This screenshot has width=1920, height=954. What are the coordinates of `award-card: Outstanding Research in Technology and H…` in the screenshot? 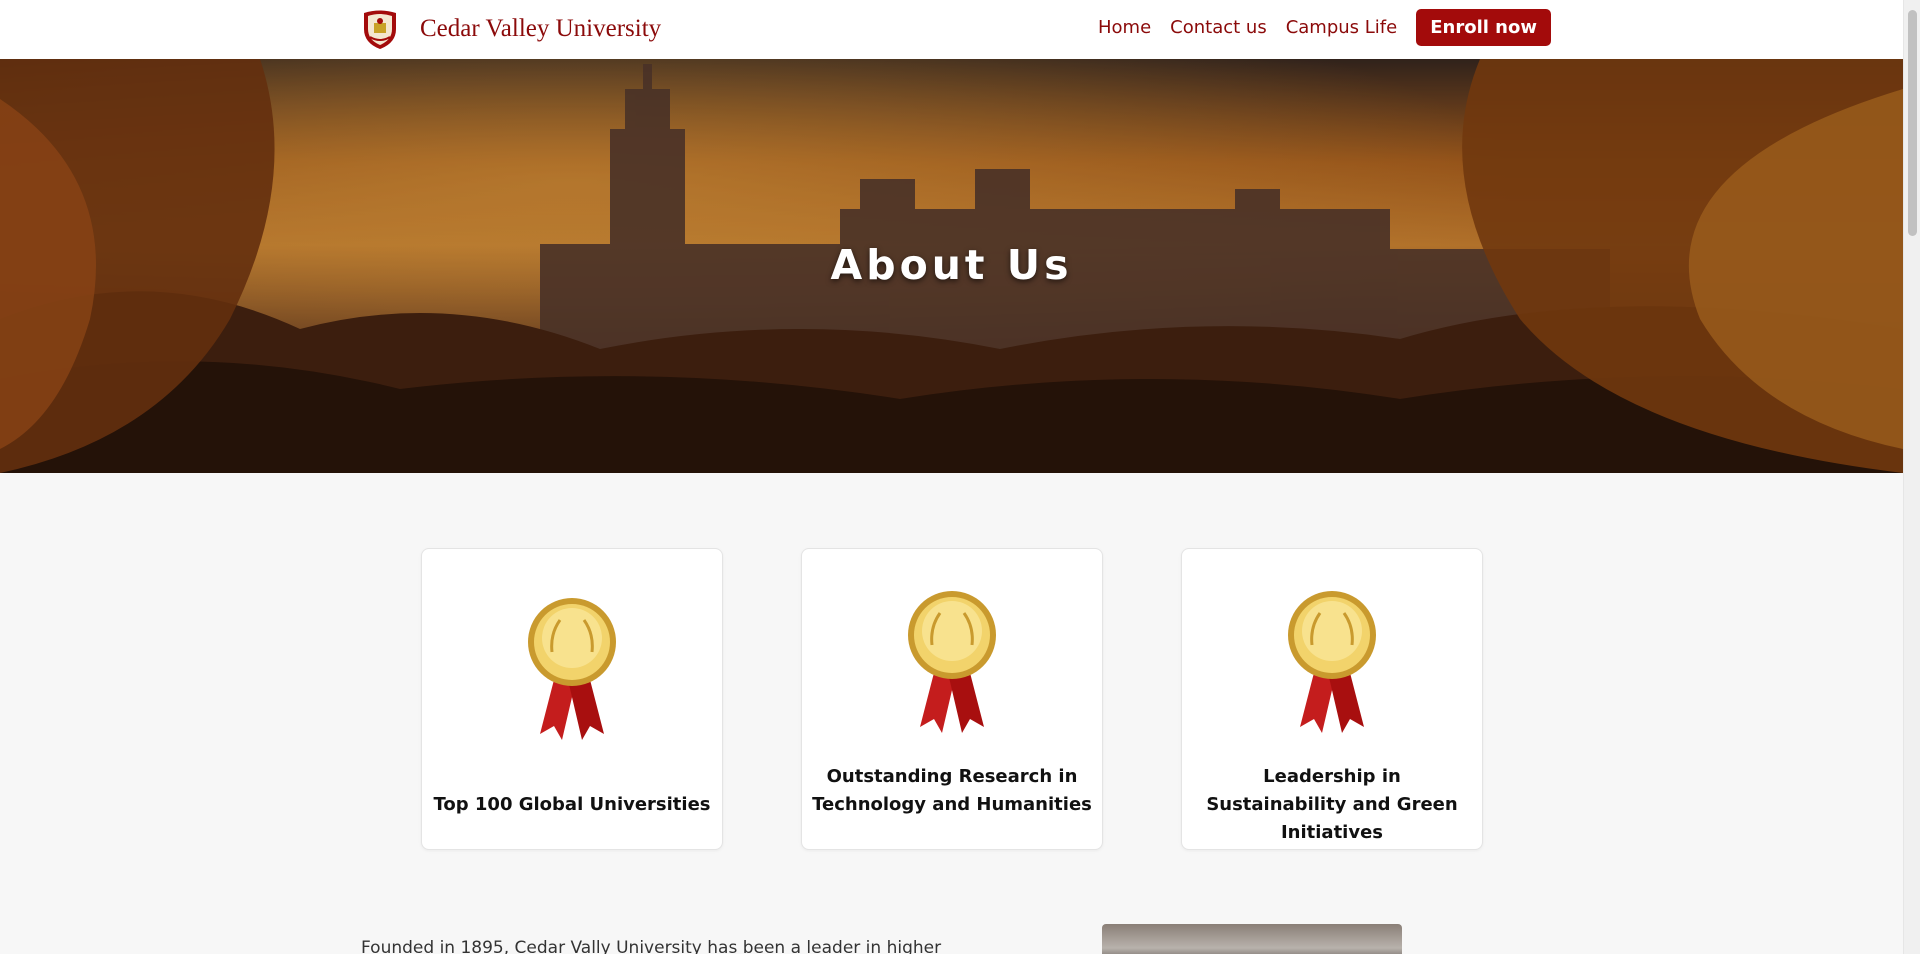 It's located at (952, 699).